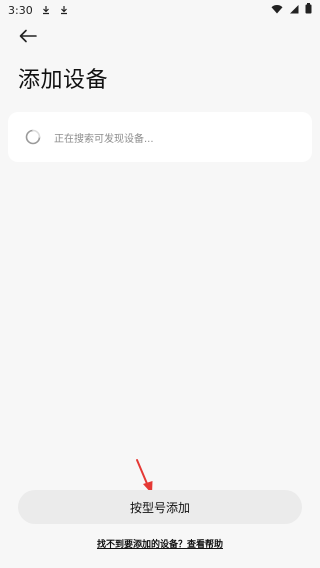 The height and width of the screenshot is (568, 320). Describe the element at coordinates (63, 80) in the screenshot. I see `page-title: 添加设备` at that location.